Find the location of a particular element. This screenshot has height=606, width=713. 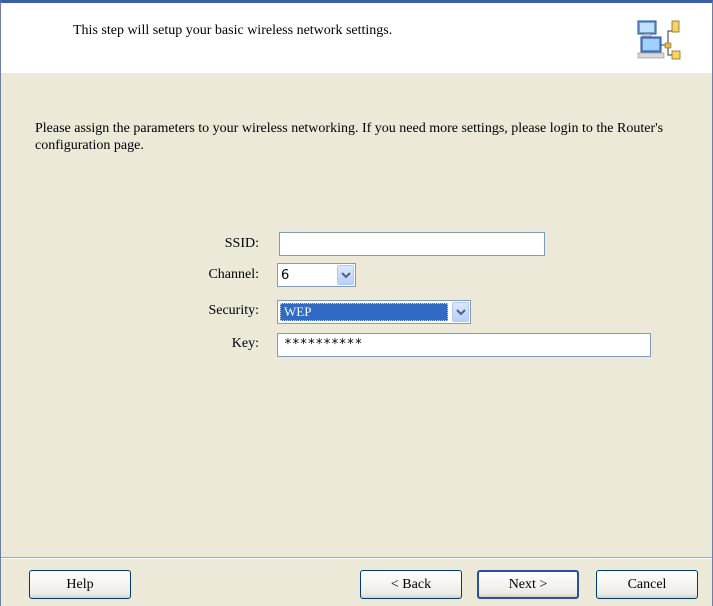

security-label: Security: is located at coordinates (233, 310).